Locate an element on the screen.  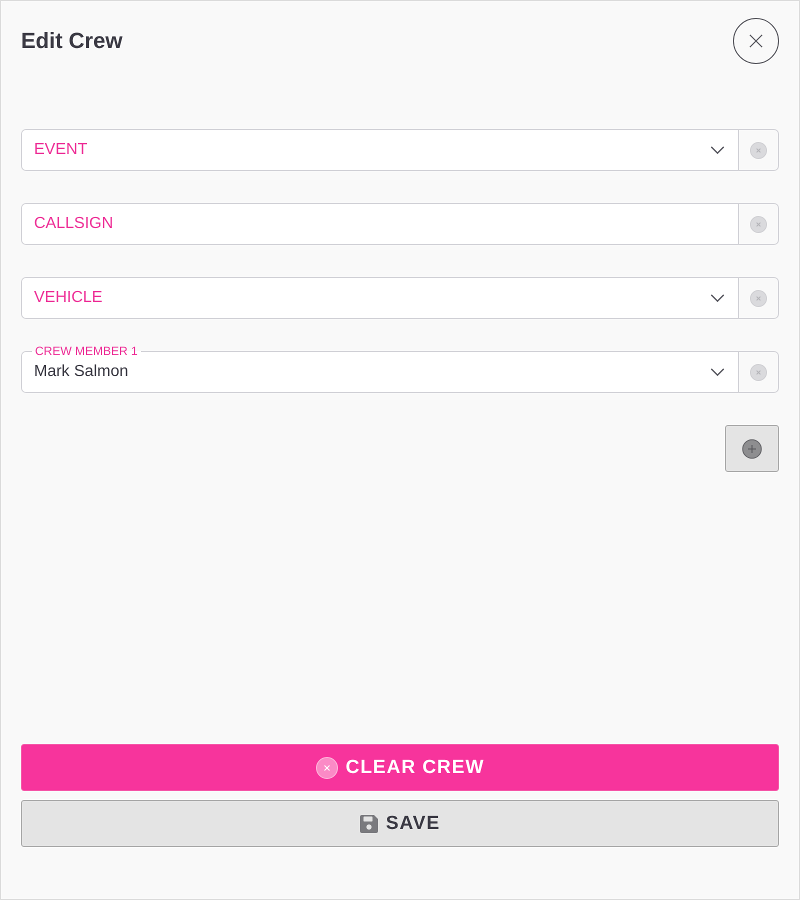
field-label: CREW MEMBER 1 is located at coordinates (86, 351).